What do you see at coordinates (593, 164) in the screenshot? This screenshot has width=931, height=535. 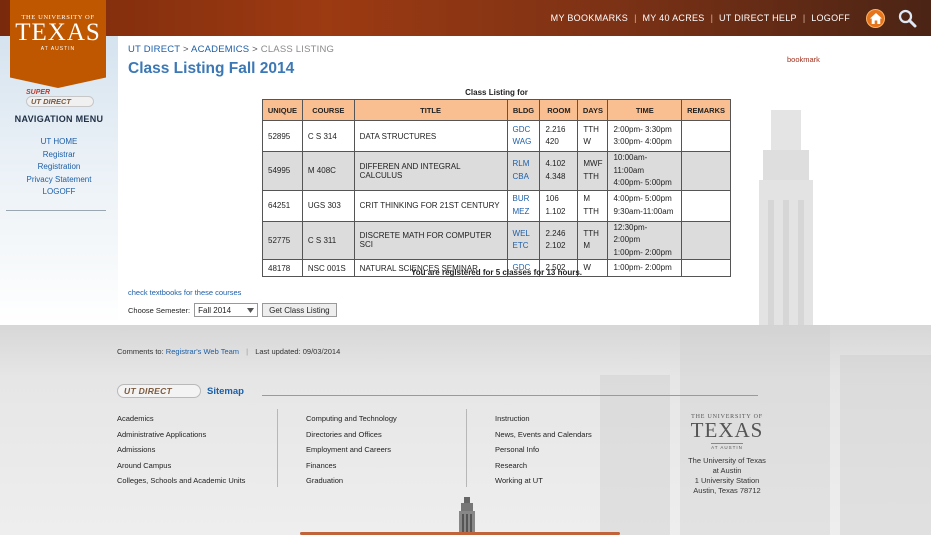 I see `days-value: MWF` at bounding box center [593, 164].